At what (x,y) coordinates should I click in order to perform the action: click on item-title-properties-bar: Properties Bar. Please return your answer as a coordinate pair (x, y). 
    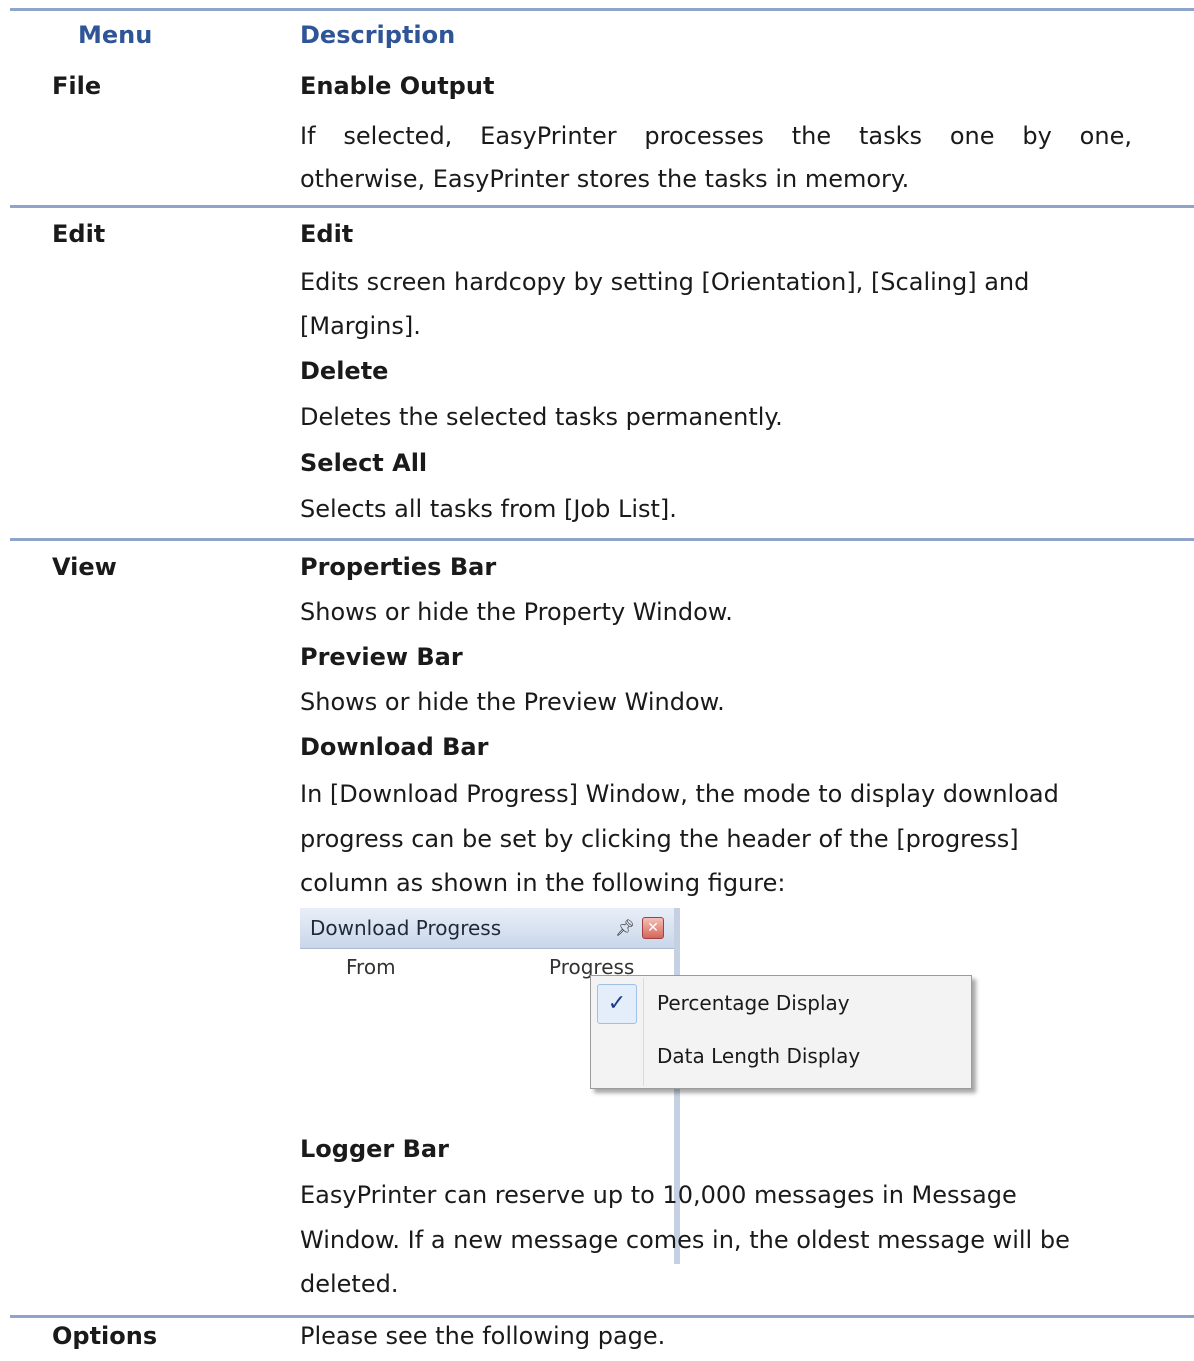
    Looking at the image, I should click on (398, 567).